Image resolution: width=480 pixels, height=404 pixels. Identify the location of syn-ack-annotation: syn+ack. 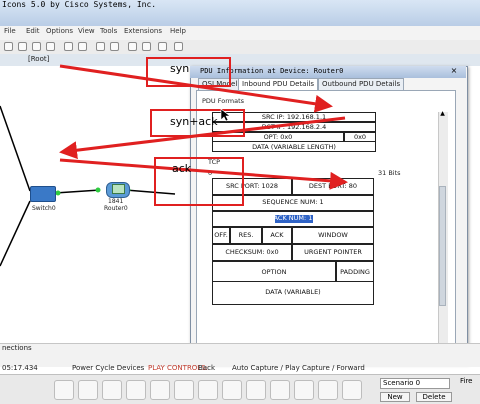
(194, 121).